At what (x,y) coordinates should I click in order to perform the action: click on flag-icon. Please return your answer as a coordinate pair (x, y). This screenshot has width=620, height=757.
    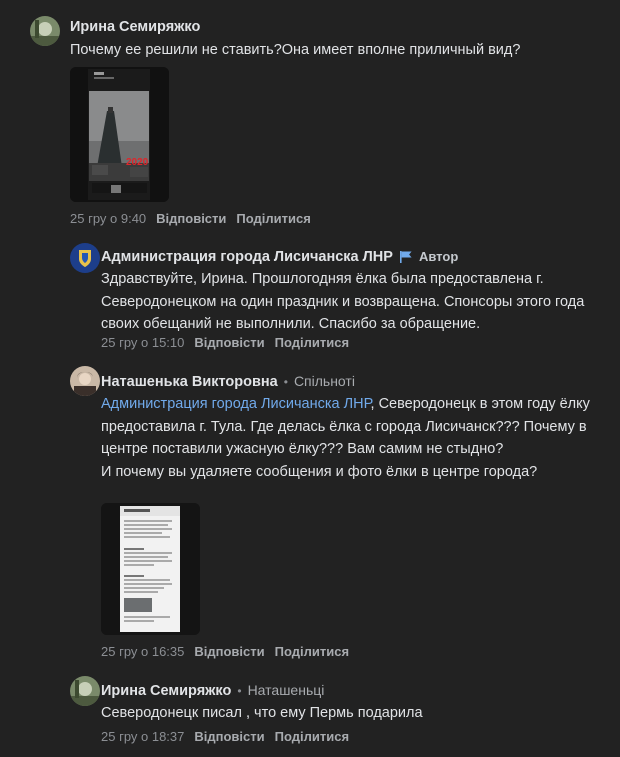
    Looking at the image, I should click on (406, 259).